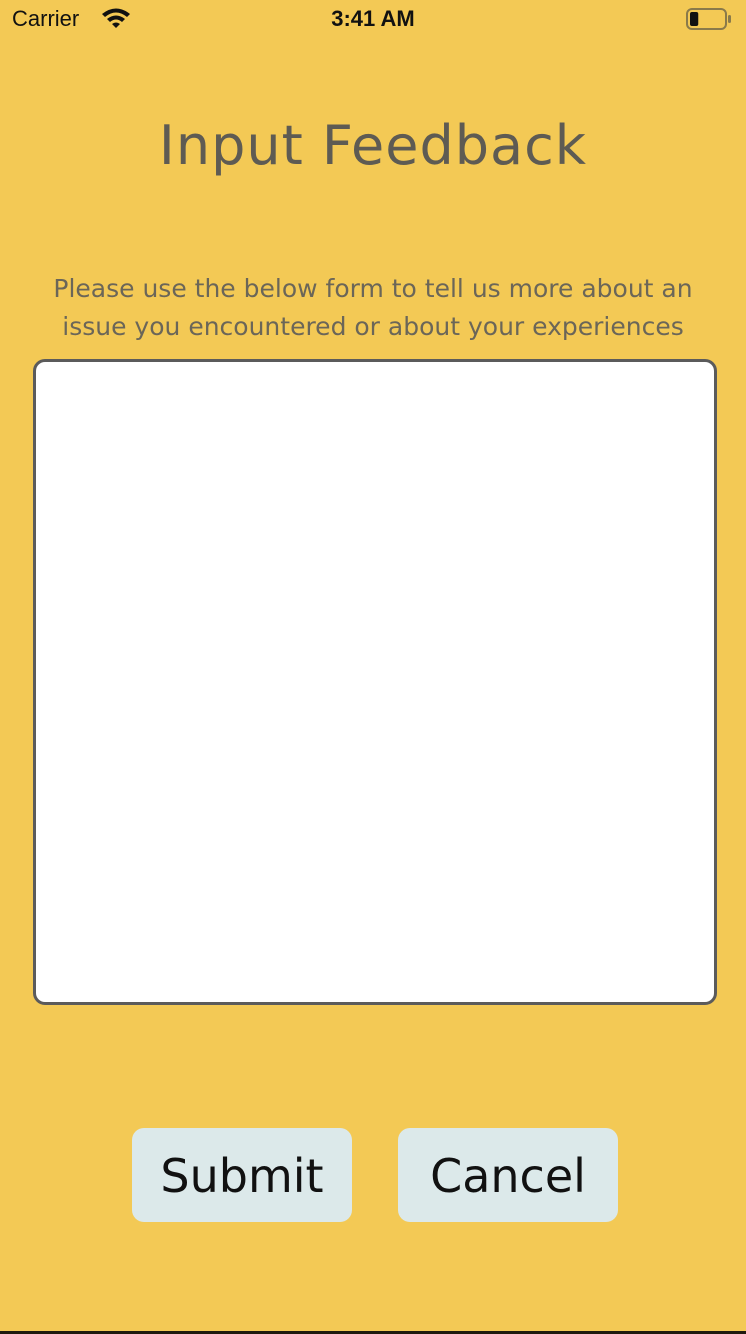  What do you see at coordinates (373, 145) in the screenshot?
I see `page-title: Input Feedback` at bounding box center [373, 145].